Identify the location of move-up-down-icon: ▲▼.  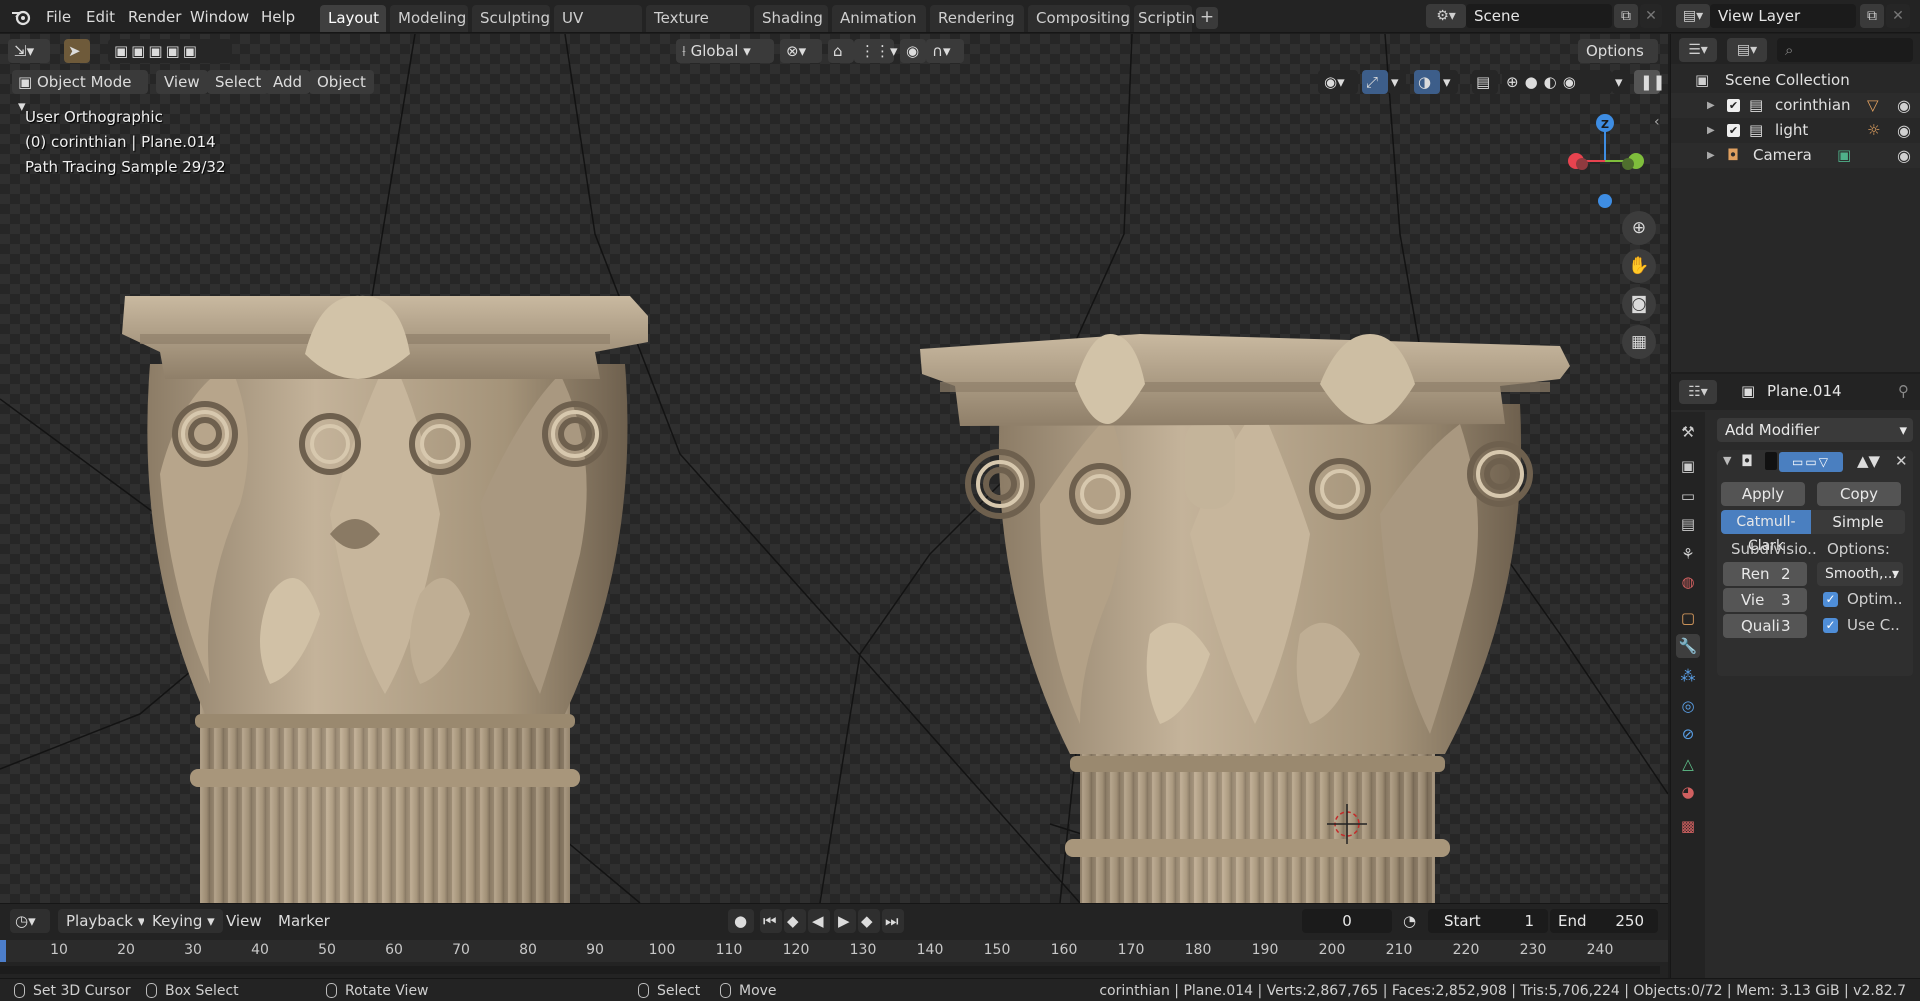
(1868, 461).